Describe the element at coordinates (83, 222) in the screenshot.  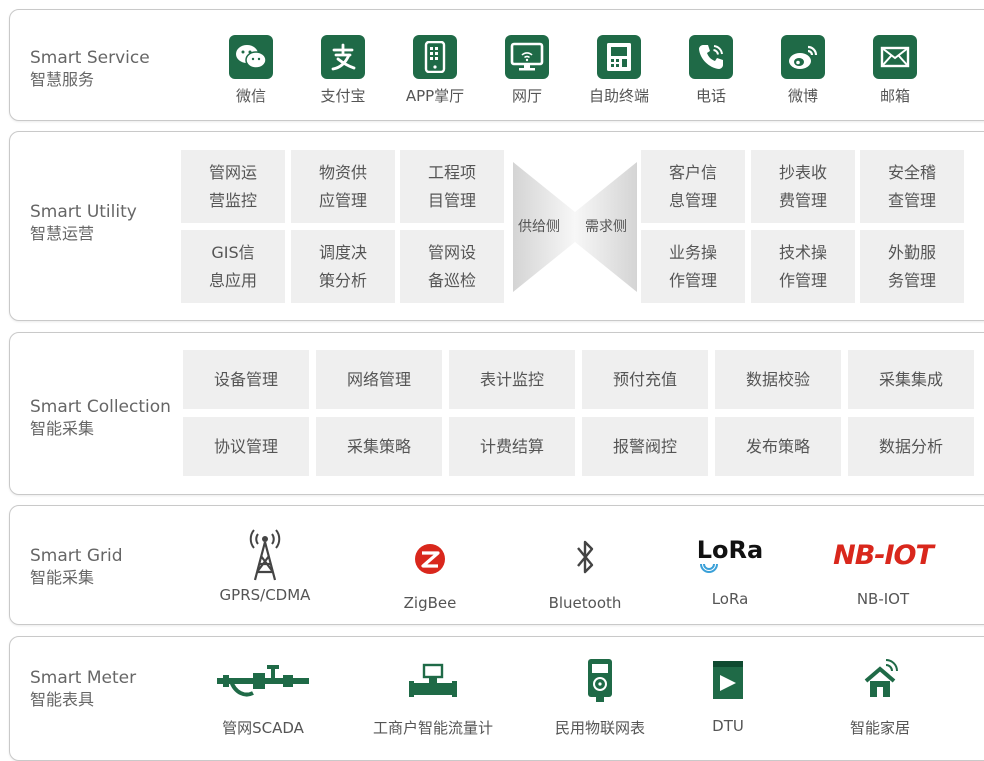
I see `panel-title: Smart Utility 智慧运营` at that location.